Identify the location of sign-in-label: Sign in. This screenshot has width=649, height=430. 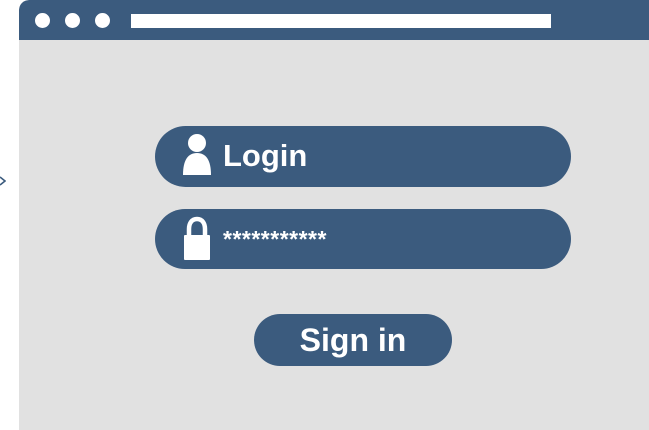
(353, 340).